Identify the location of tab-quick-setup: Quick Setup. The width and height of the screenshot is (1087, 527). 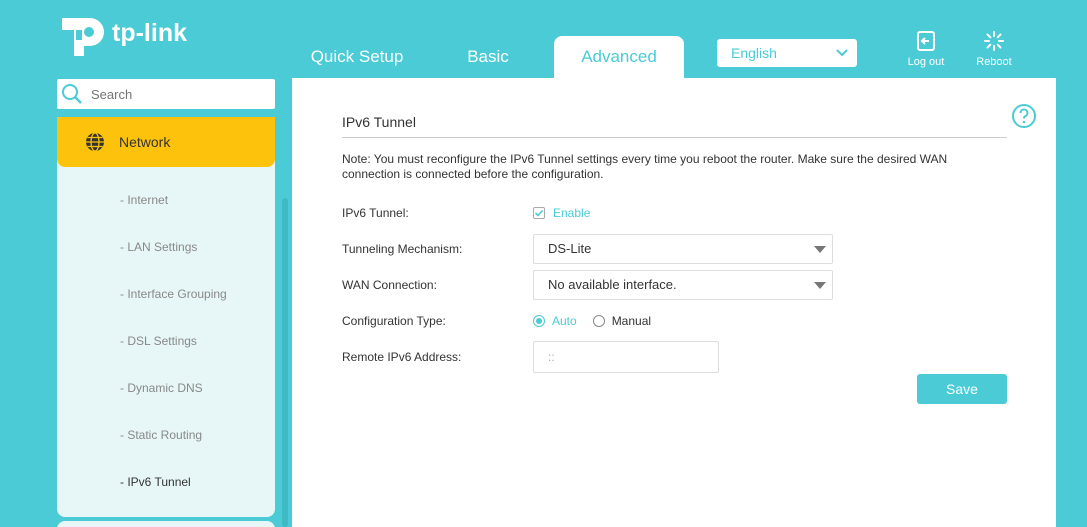
(357, 57).